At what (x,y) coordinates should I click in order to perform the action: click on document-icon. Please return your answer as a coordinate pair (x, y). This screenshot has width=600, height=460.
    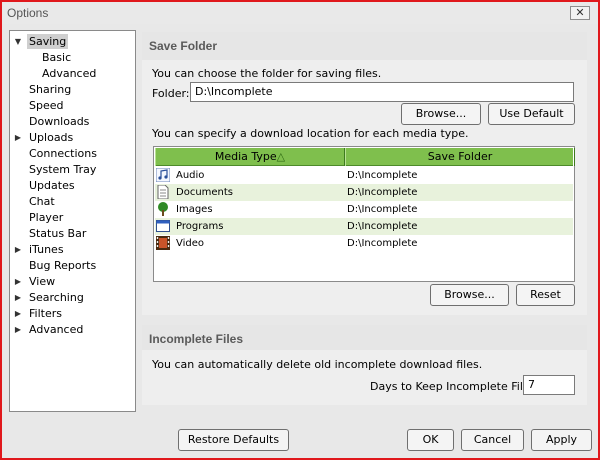
    Looking at the image, I should click on (163, 192).